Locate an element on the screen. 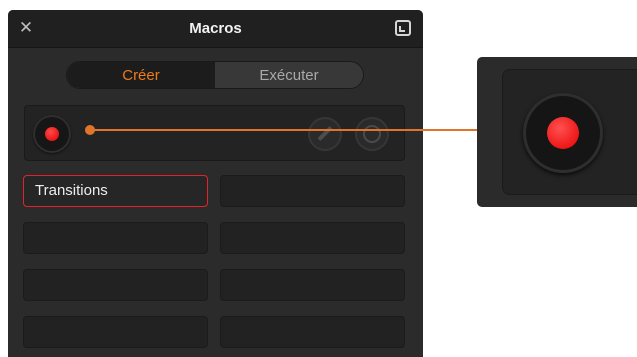 The width and height of the screenshot is (637, 357). record-icon is located at coordinates (563, 133).